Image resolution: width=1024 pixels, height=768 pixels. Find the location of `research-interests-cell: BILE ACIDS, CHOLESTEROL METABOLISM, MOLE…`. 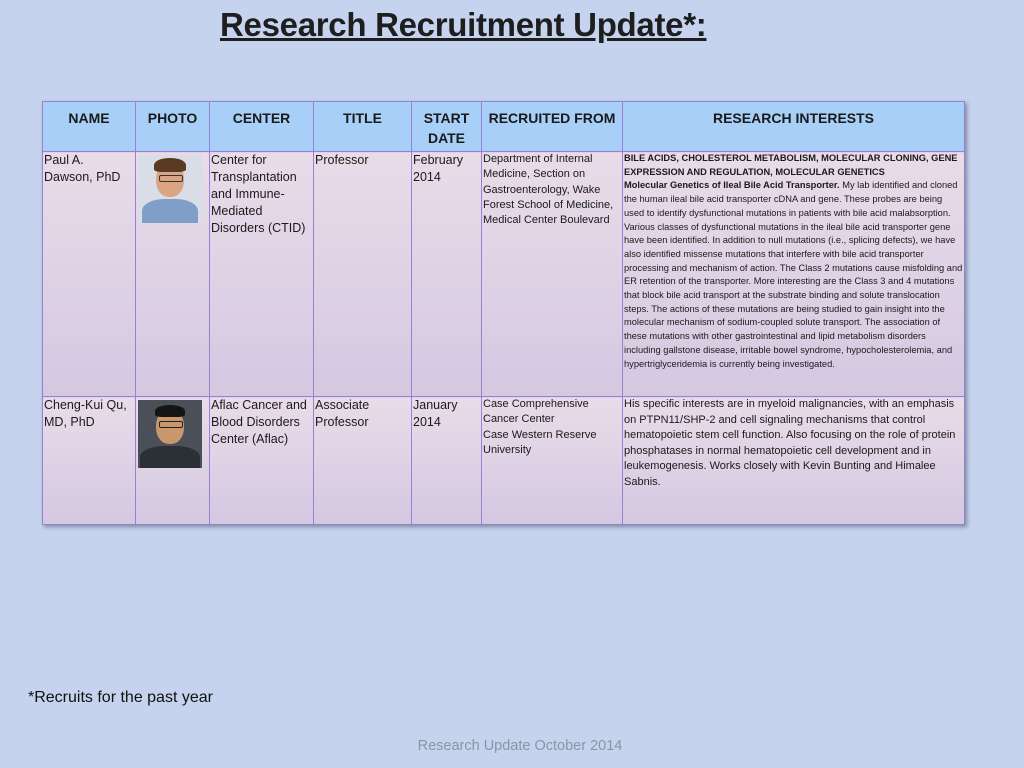

research-interests-cell: BILE ACIDS, CHOLESTEROL METABOLISM, MOLE… is located at coordinates (793, 274).